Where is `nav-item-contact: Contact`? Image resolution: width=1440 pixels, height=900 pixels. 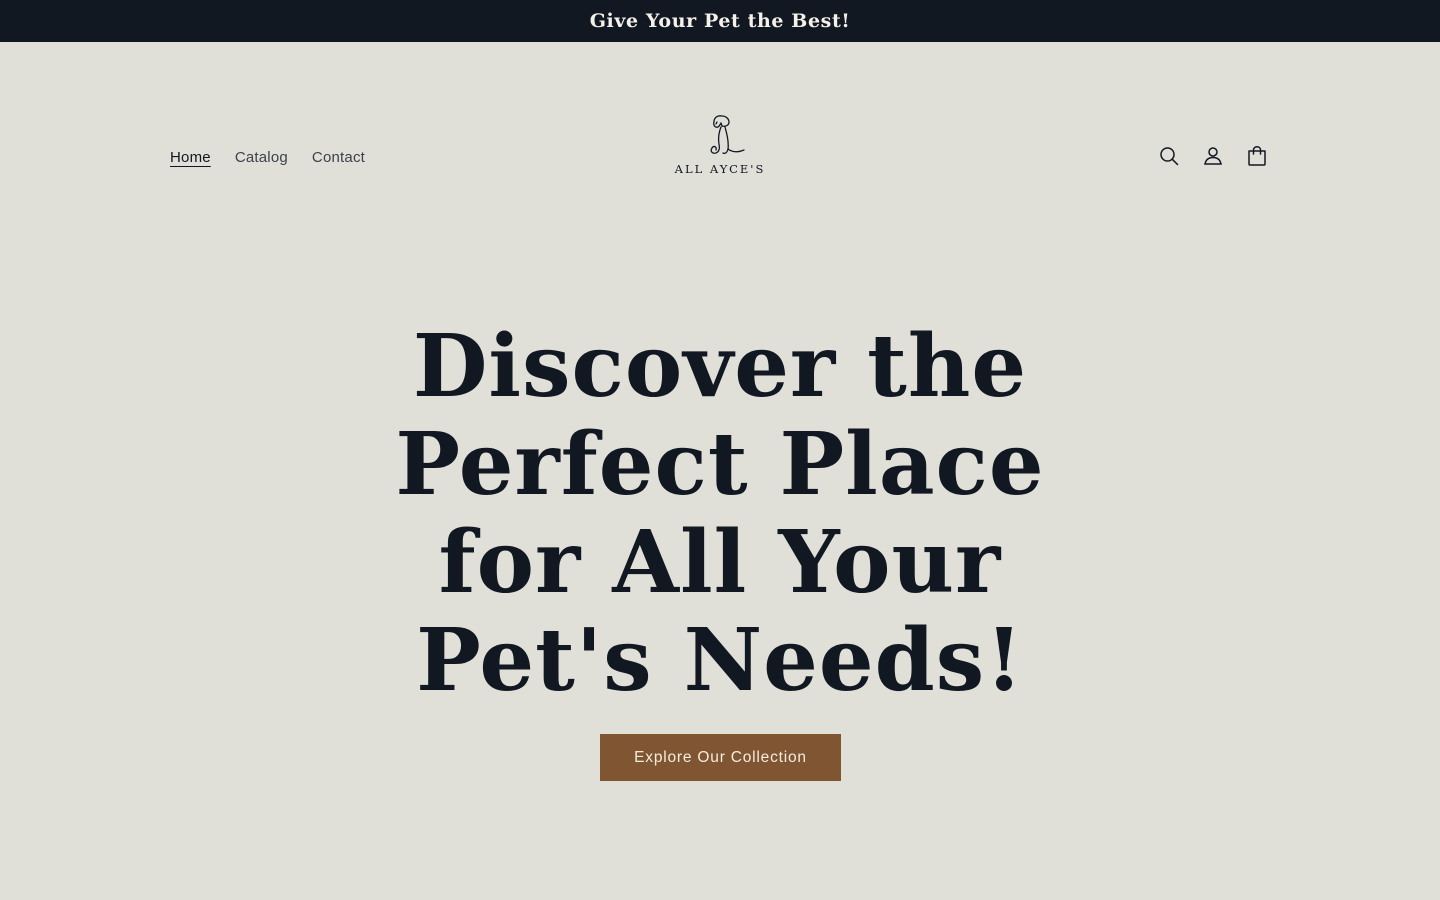 nav-item-contact: Contact is located at coordinates (338, 157).